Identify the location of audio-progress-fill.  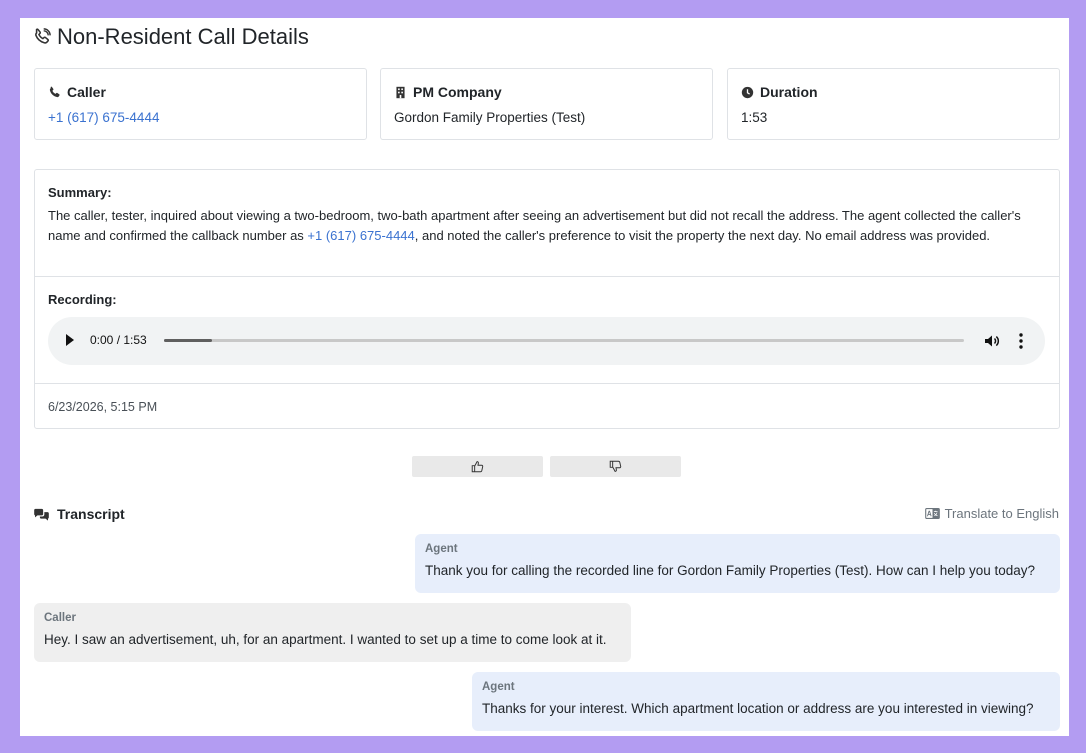
(188, 340).